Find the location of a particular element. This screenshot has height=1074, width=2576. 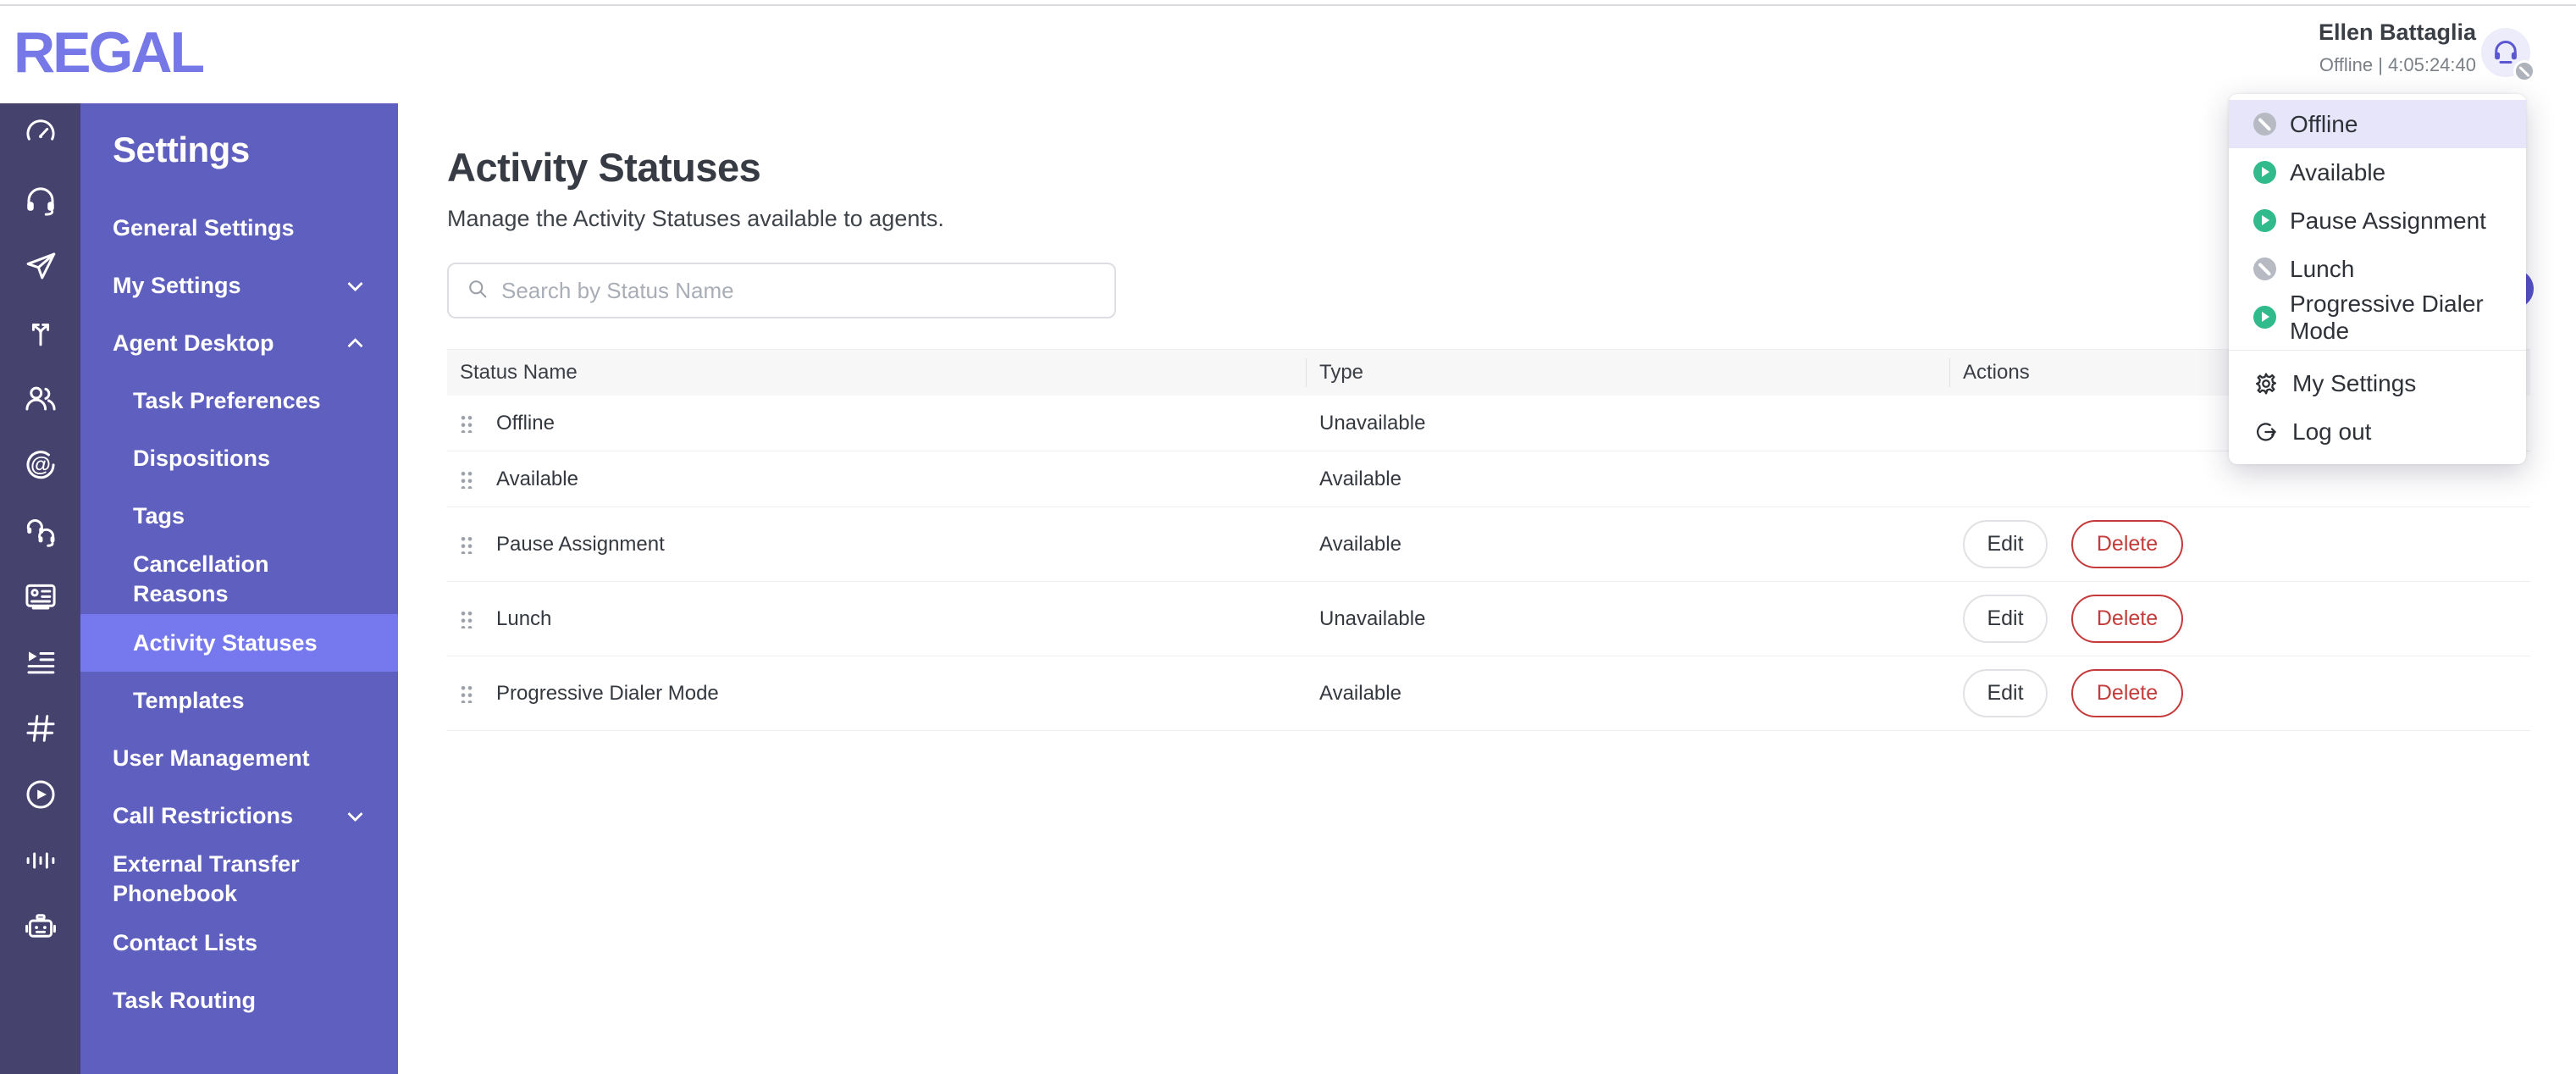

status-name: Pause Assignment is located at coordinates (580, 544).